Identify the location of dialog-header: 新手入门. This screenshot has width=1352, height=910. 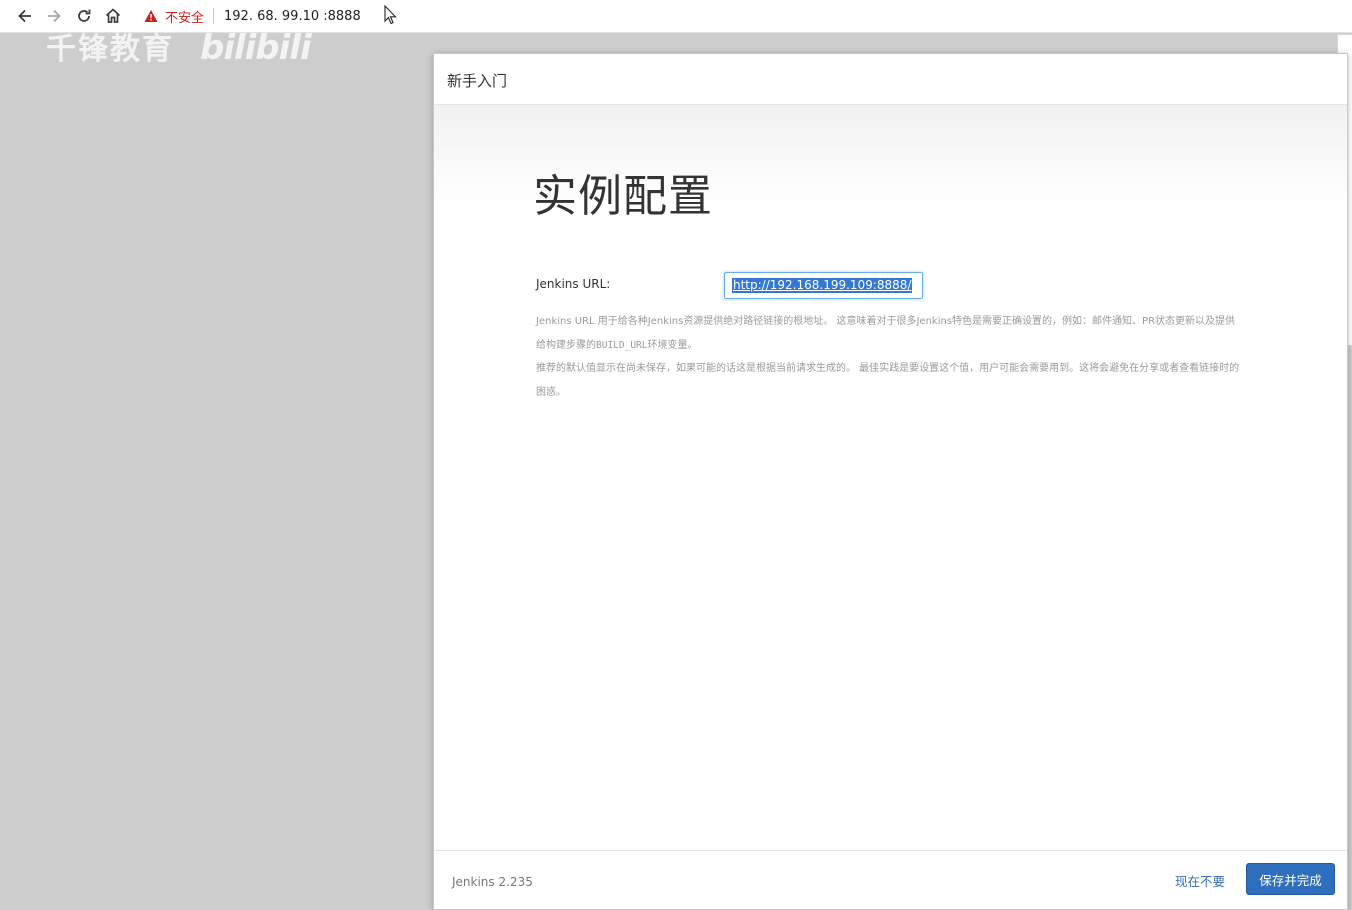
(890, 79).